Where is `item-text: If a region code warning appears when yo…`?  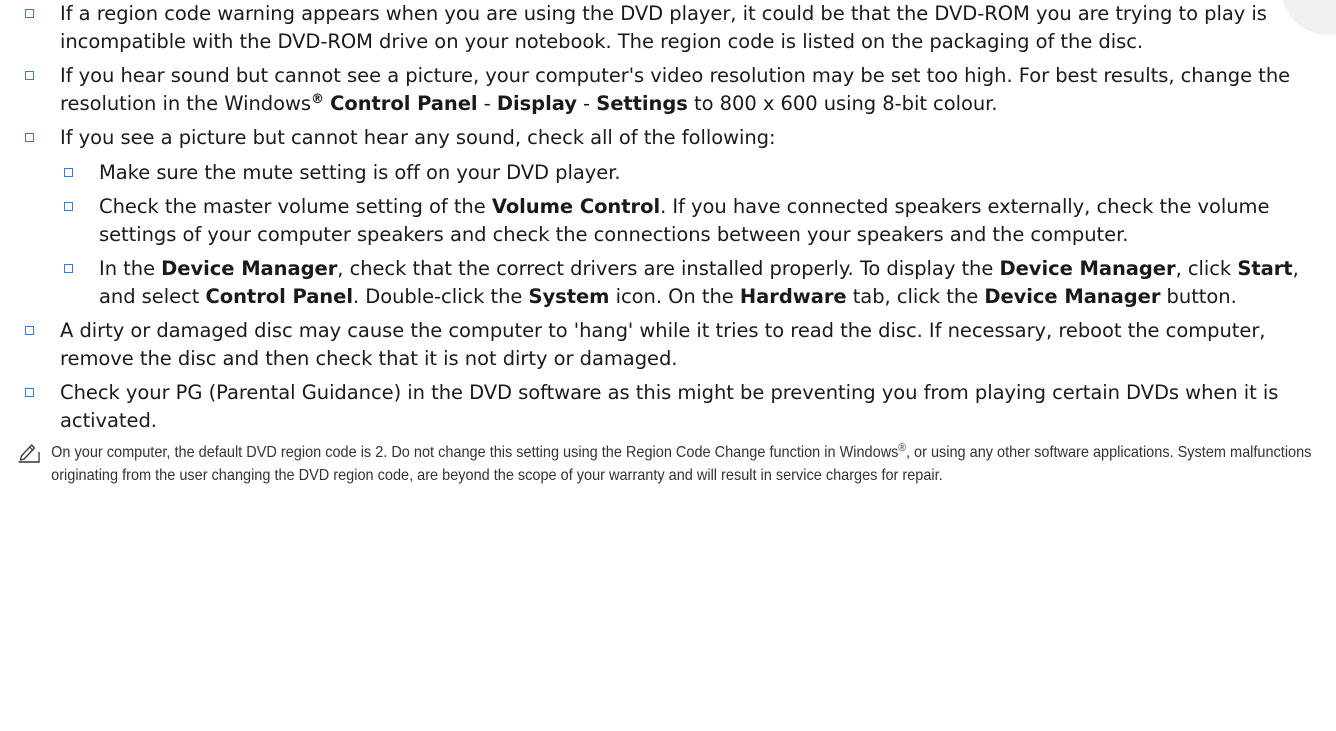
item-text: If a region code warning appears when yo… is located at coordinates (663, 27).